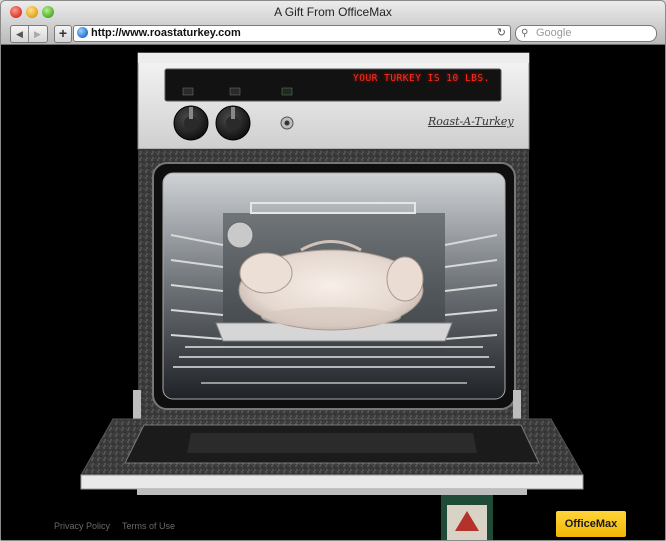 The width and height of the screenshot is (666, 541). I want to click on gift-tag, so click(467, 517).